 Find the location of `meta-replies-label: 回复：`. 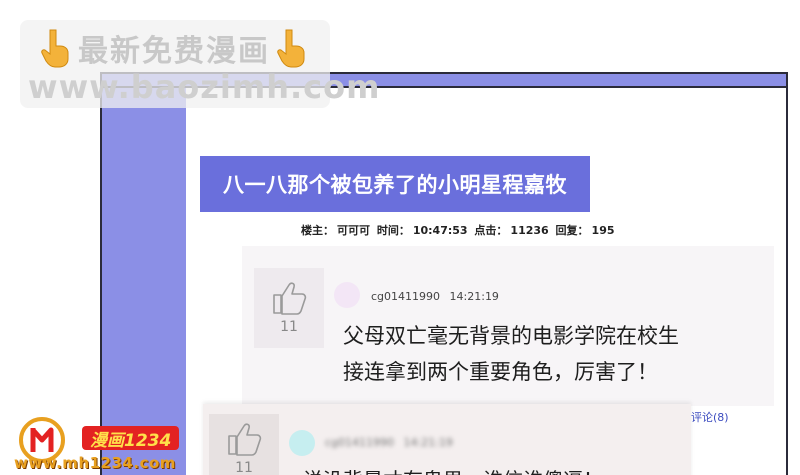

meta-replies-label: 回复： is located at coordinates (572, 230).